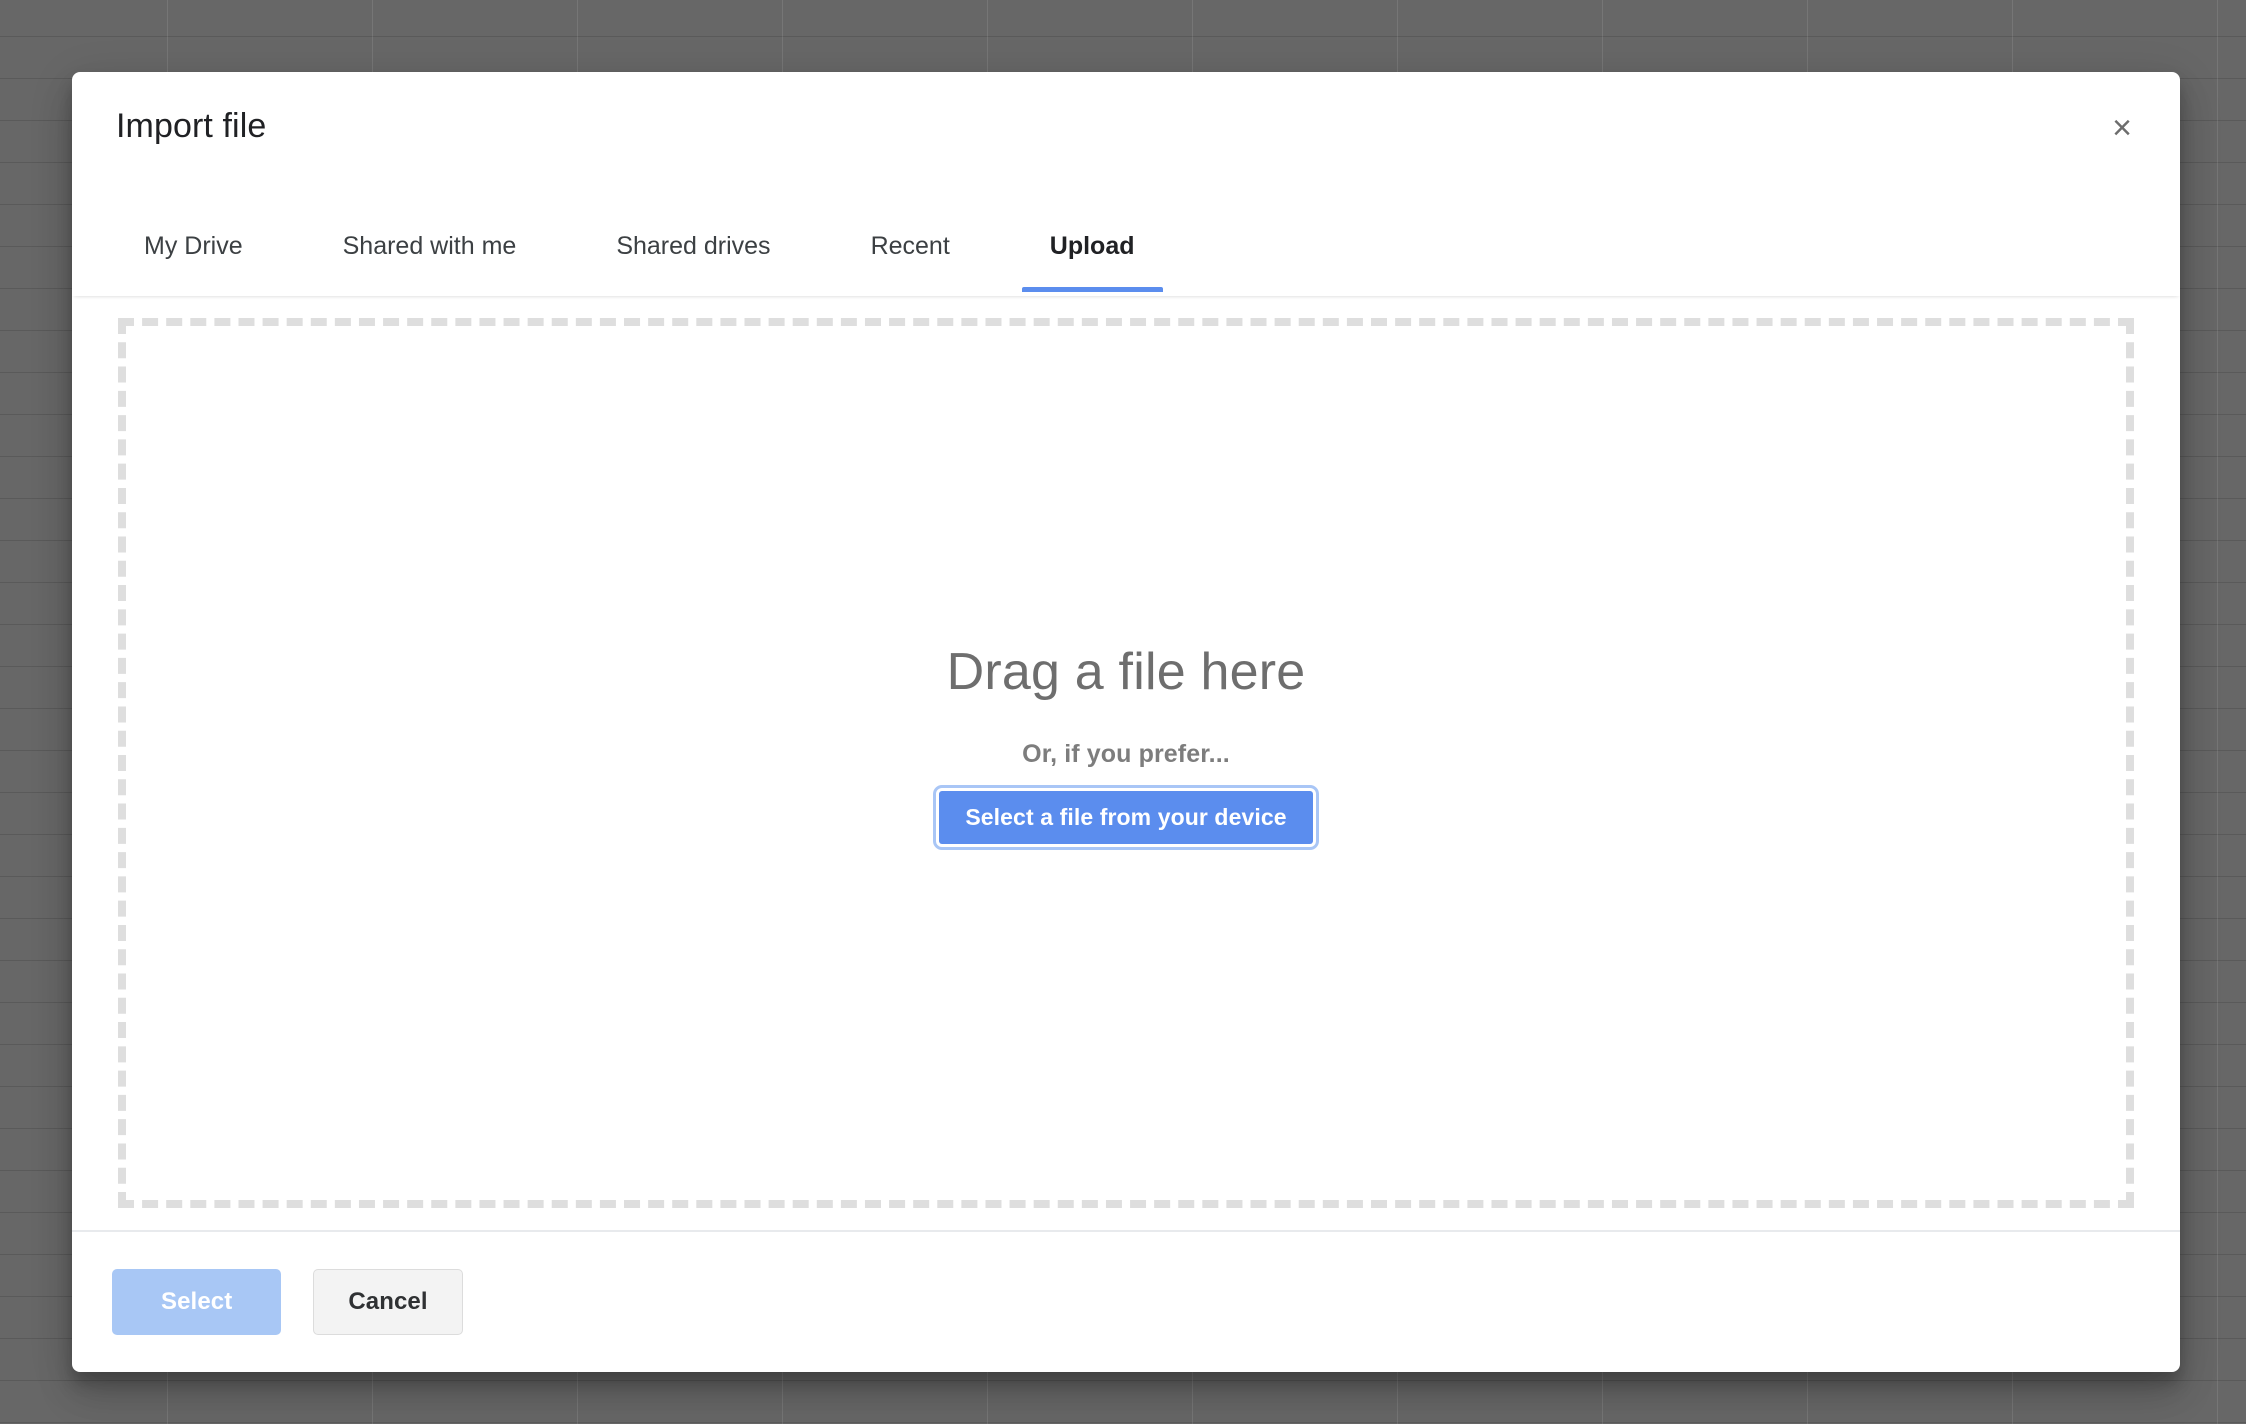  I want to click on select-file-from-device-button: Select a file from your device, so click(1126, 817).